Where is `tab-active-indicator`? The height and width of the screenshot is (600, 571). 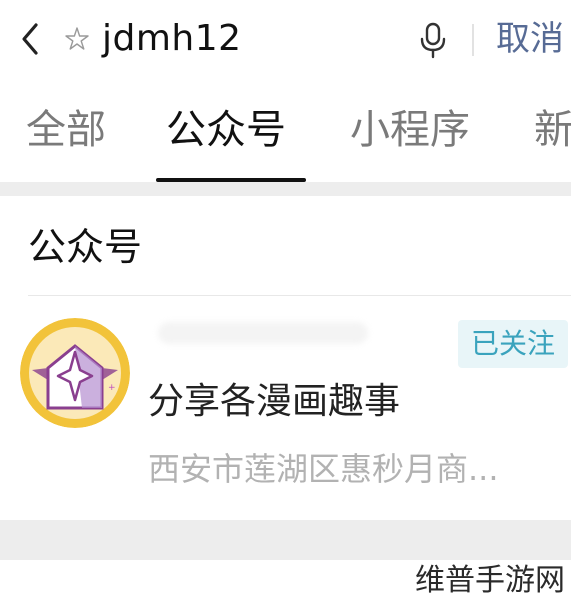 tab-active-indicator is located at coordinates (231, 180).